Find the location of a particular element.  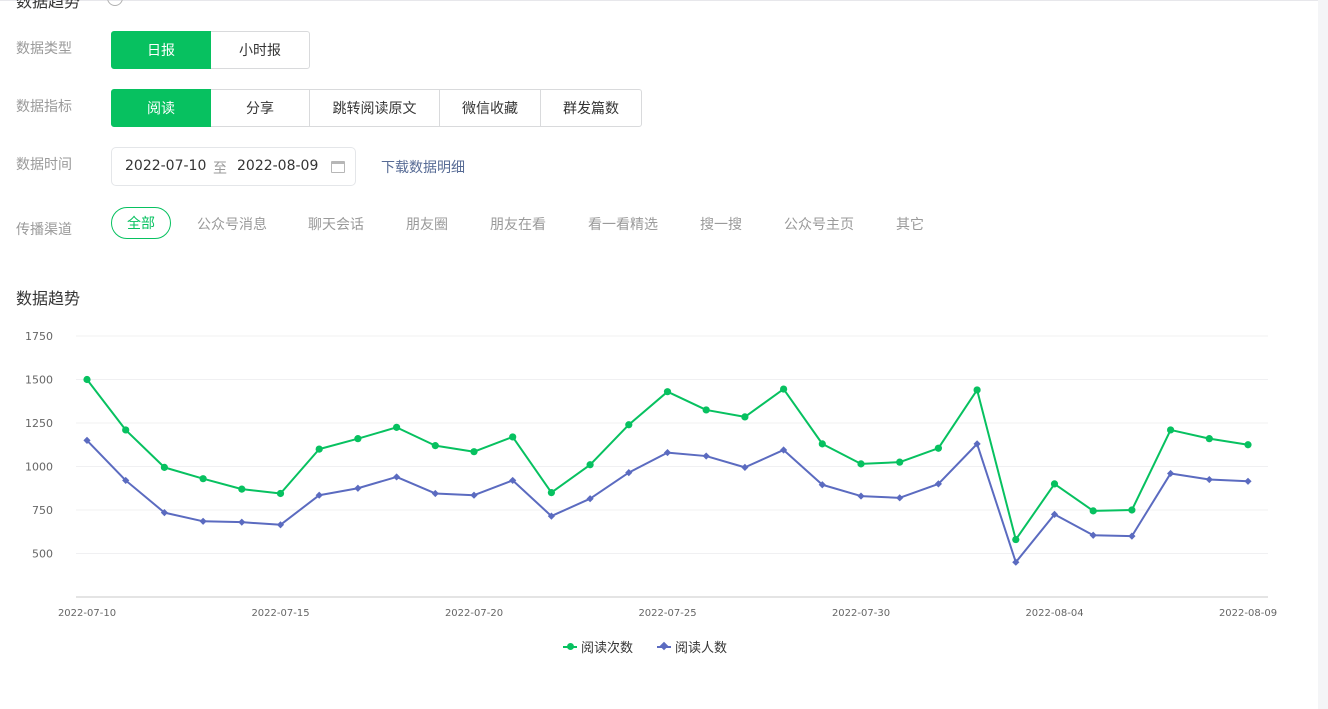

x-tick-label: 2022-08-09 is located at coordinates (1248, 613).